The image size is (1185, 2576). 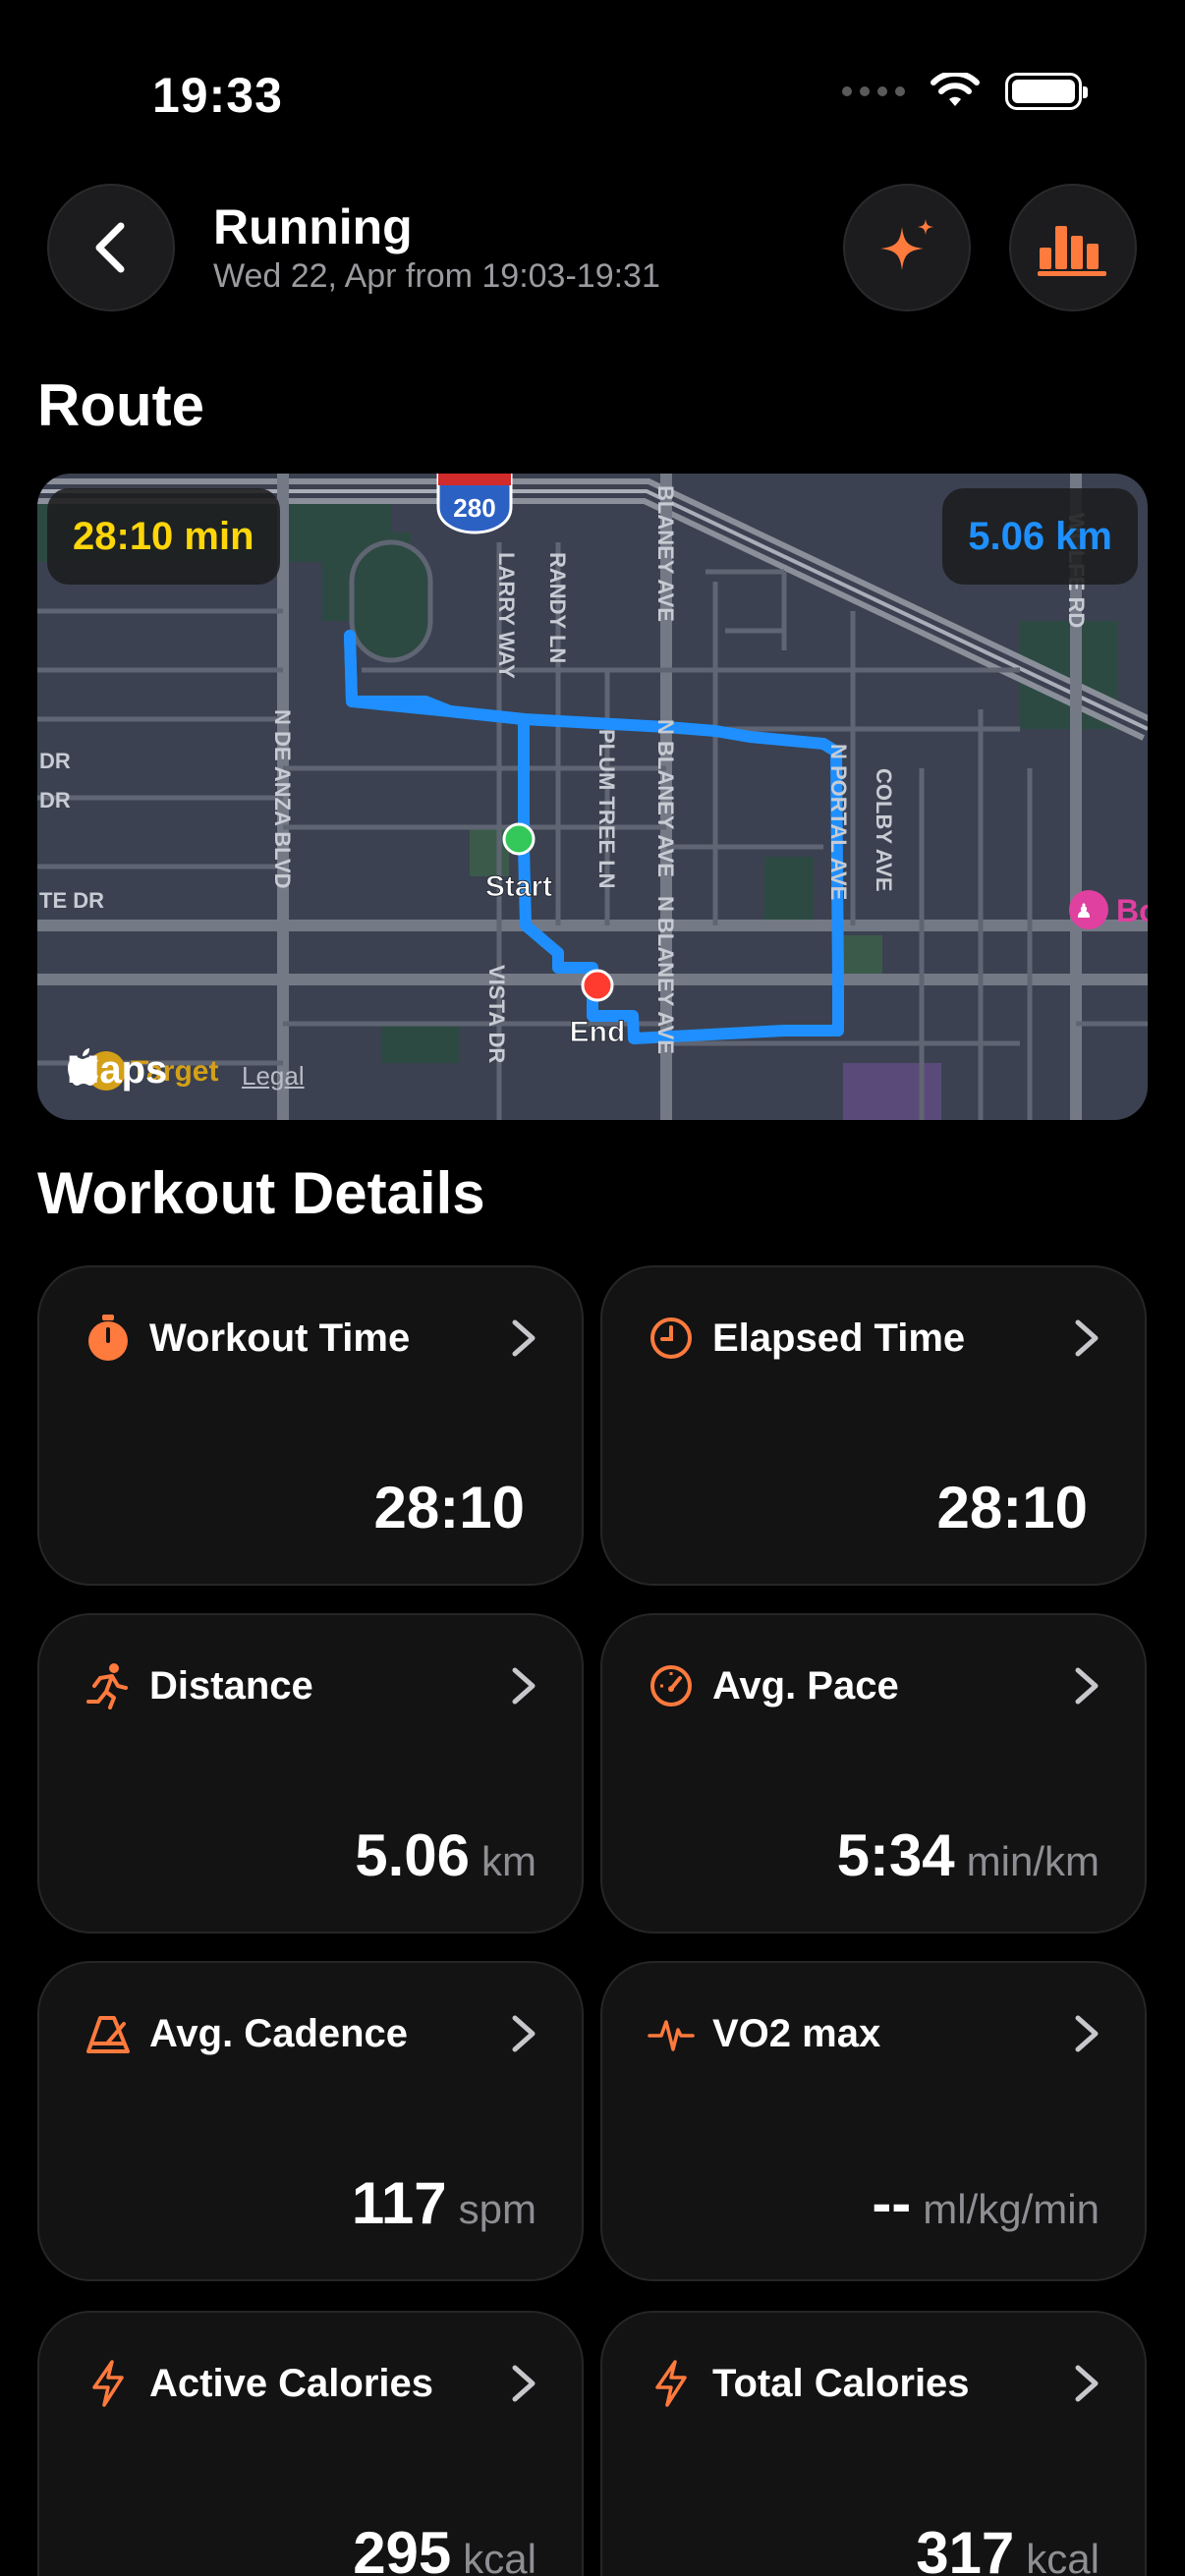 What do you see at coordinates (558, 607) in the screenshot?
I see `street-label: RANDY LN` at bounding box center [558, 607].